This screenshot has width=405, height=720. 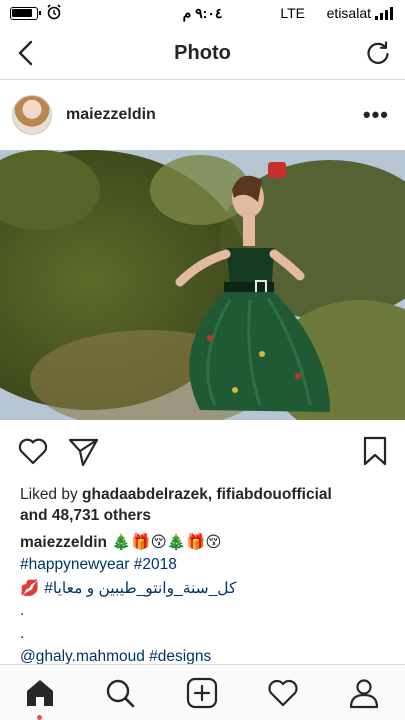 I want to click on caption-line-1: maiezzeldin 🎄🎁😚🎄🎁😚, so click(x=207, y=542).